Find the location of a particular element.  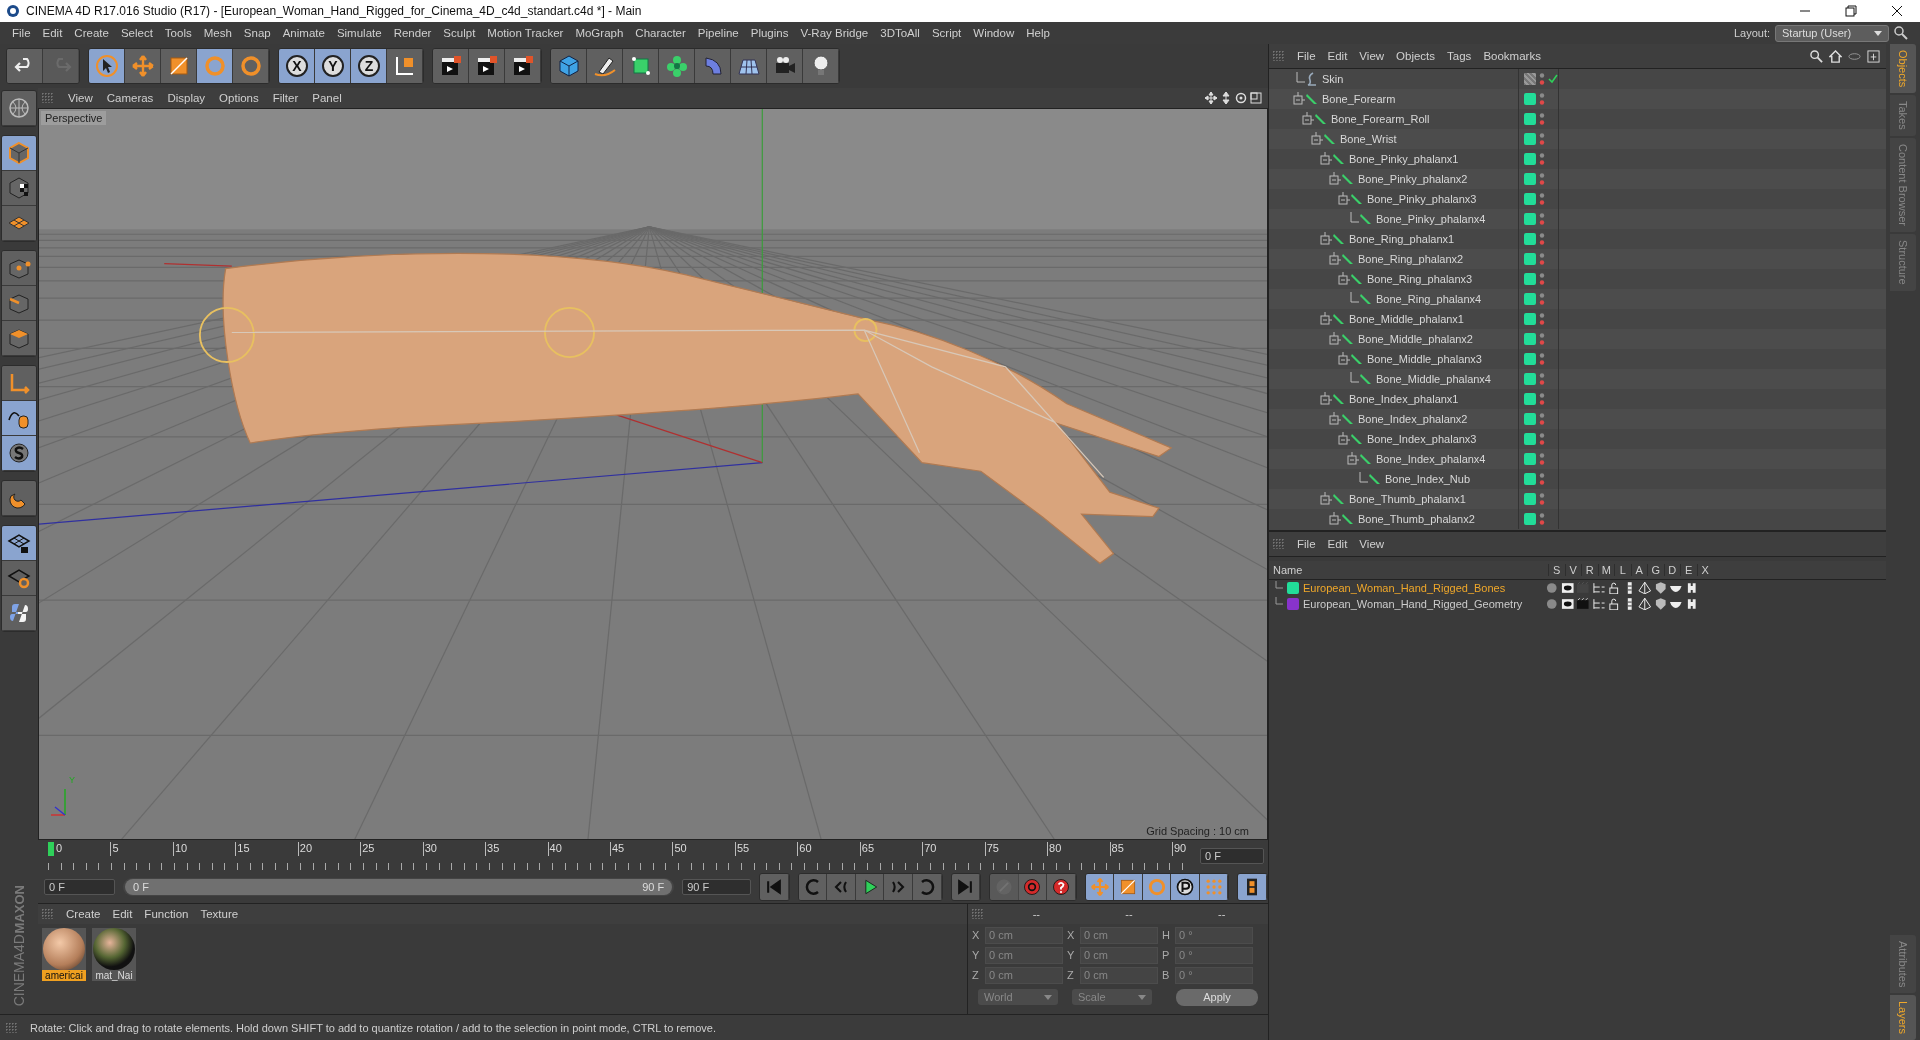

menu-item: Motion Tracker is located at coordinates (525, 33).